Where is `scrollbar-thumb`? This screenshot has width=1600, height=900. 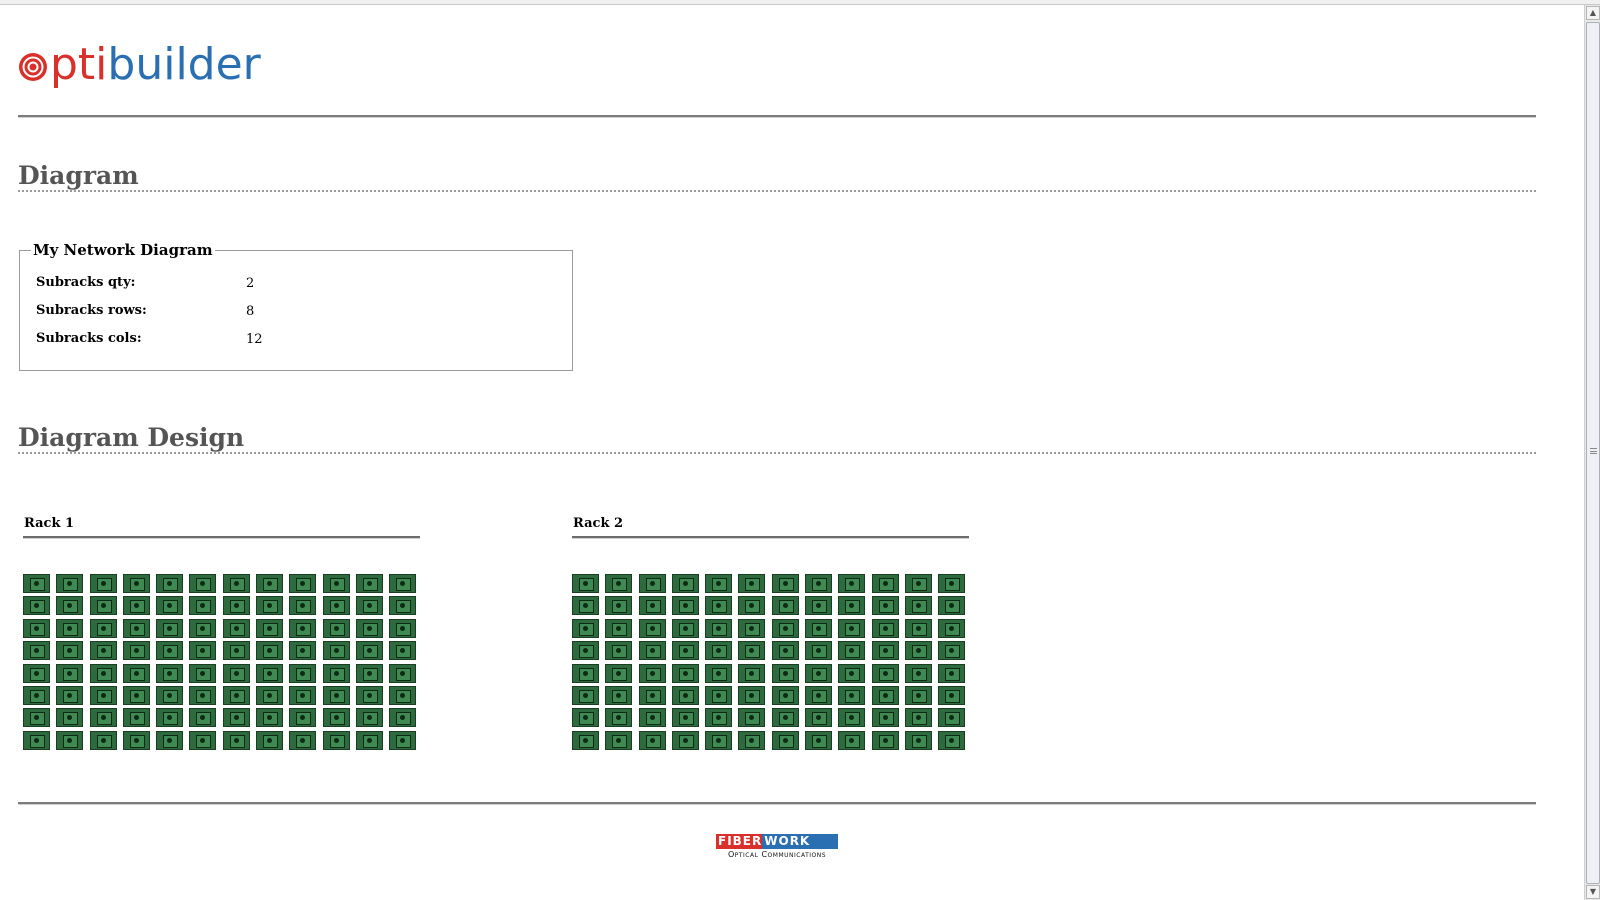
scrollbar-thumb is located at coordinates (1593, 453).